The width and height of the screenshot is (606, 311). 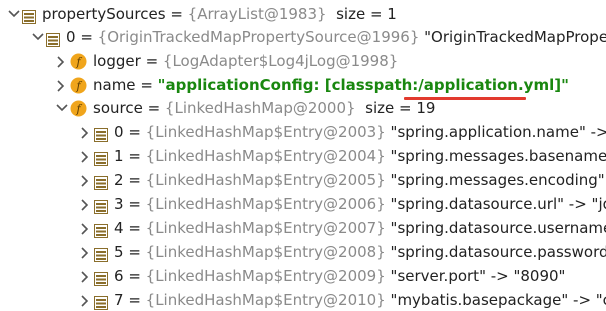 I want to click on entry-index: 7, so click(x=119, y=300).